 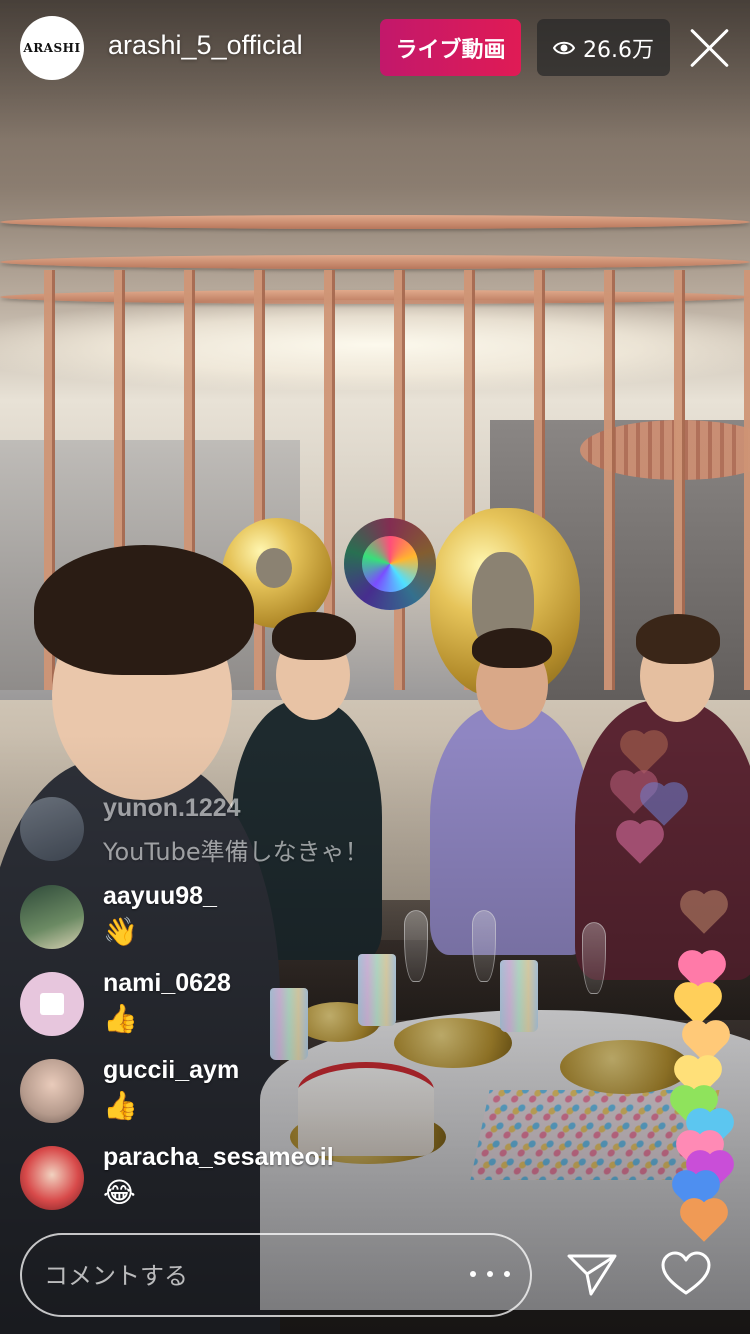 I want to click on birthday-balloon, so click(x=390, y=564).